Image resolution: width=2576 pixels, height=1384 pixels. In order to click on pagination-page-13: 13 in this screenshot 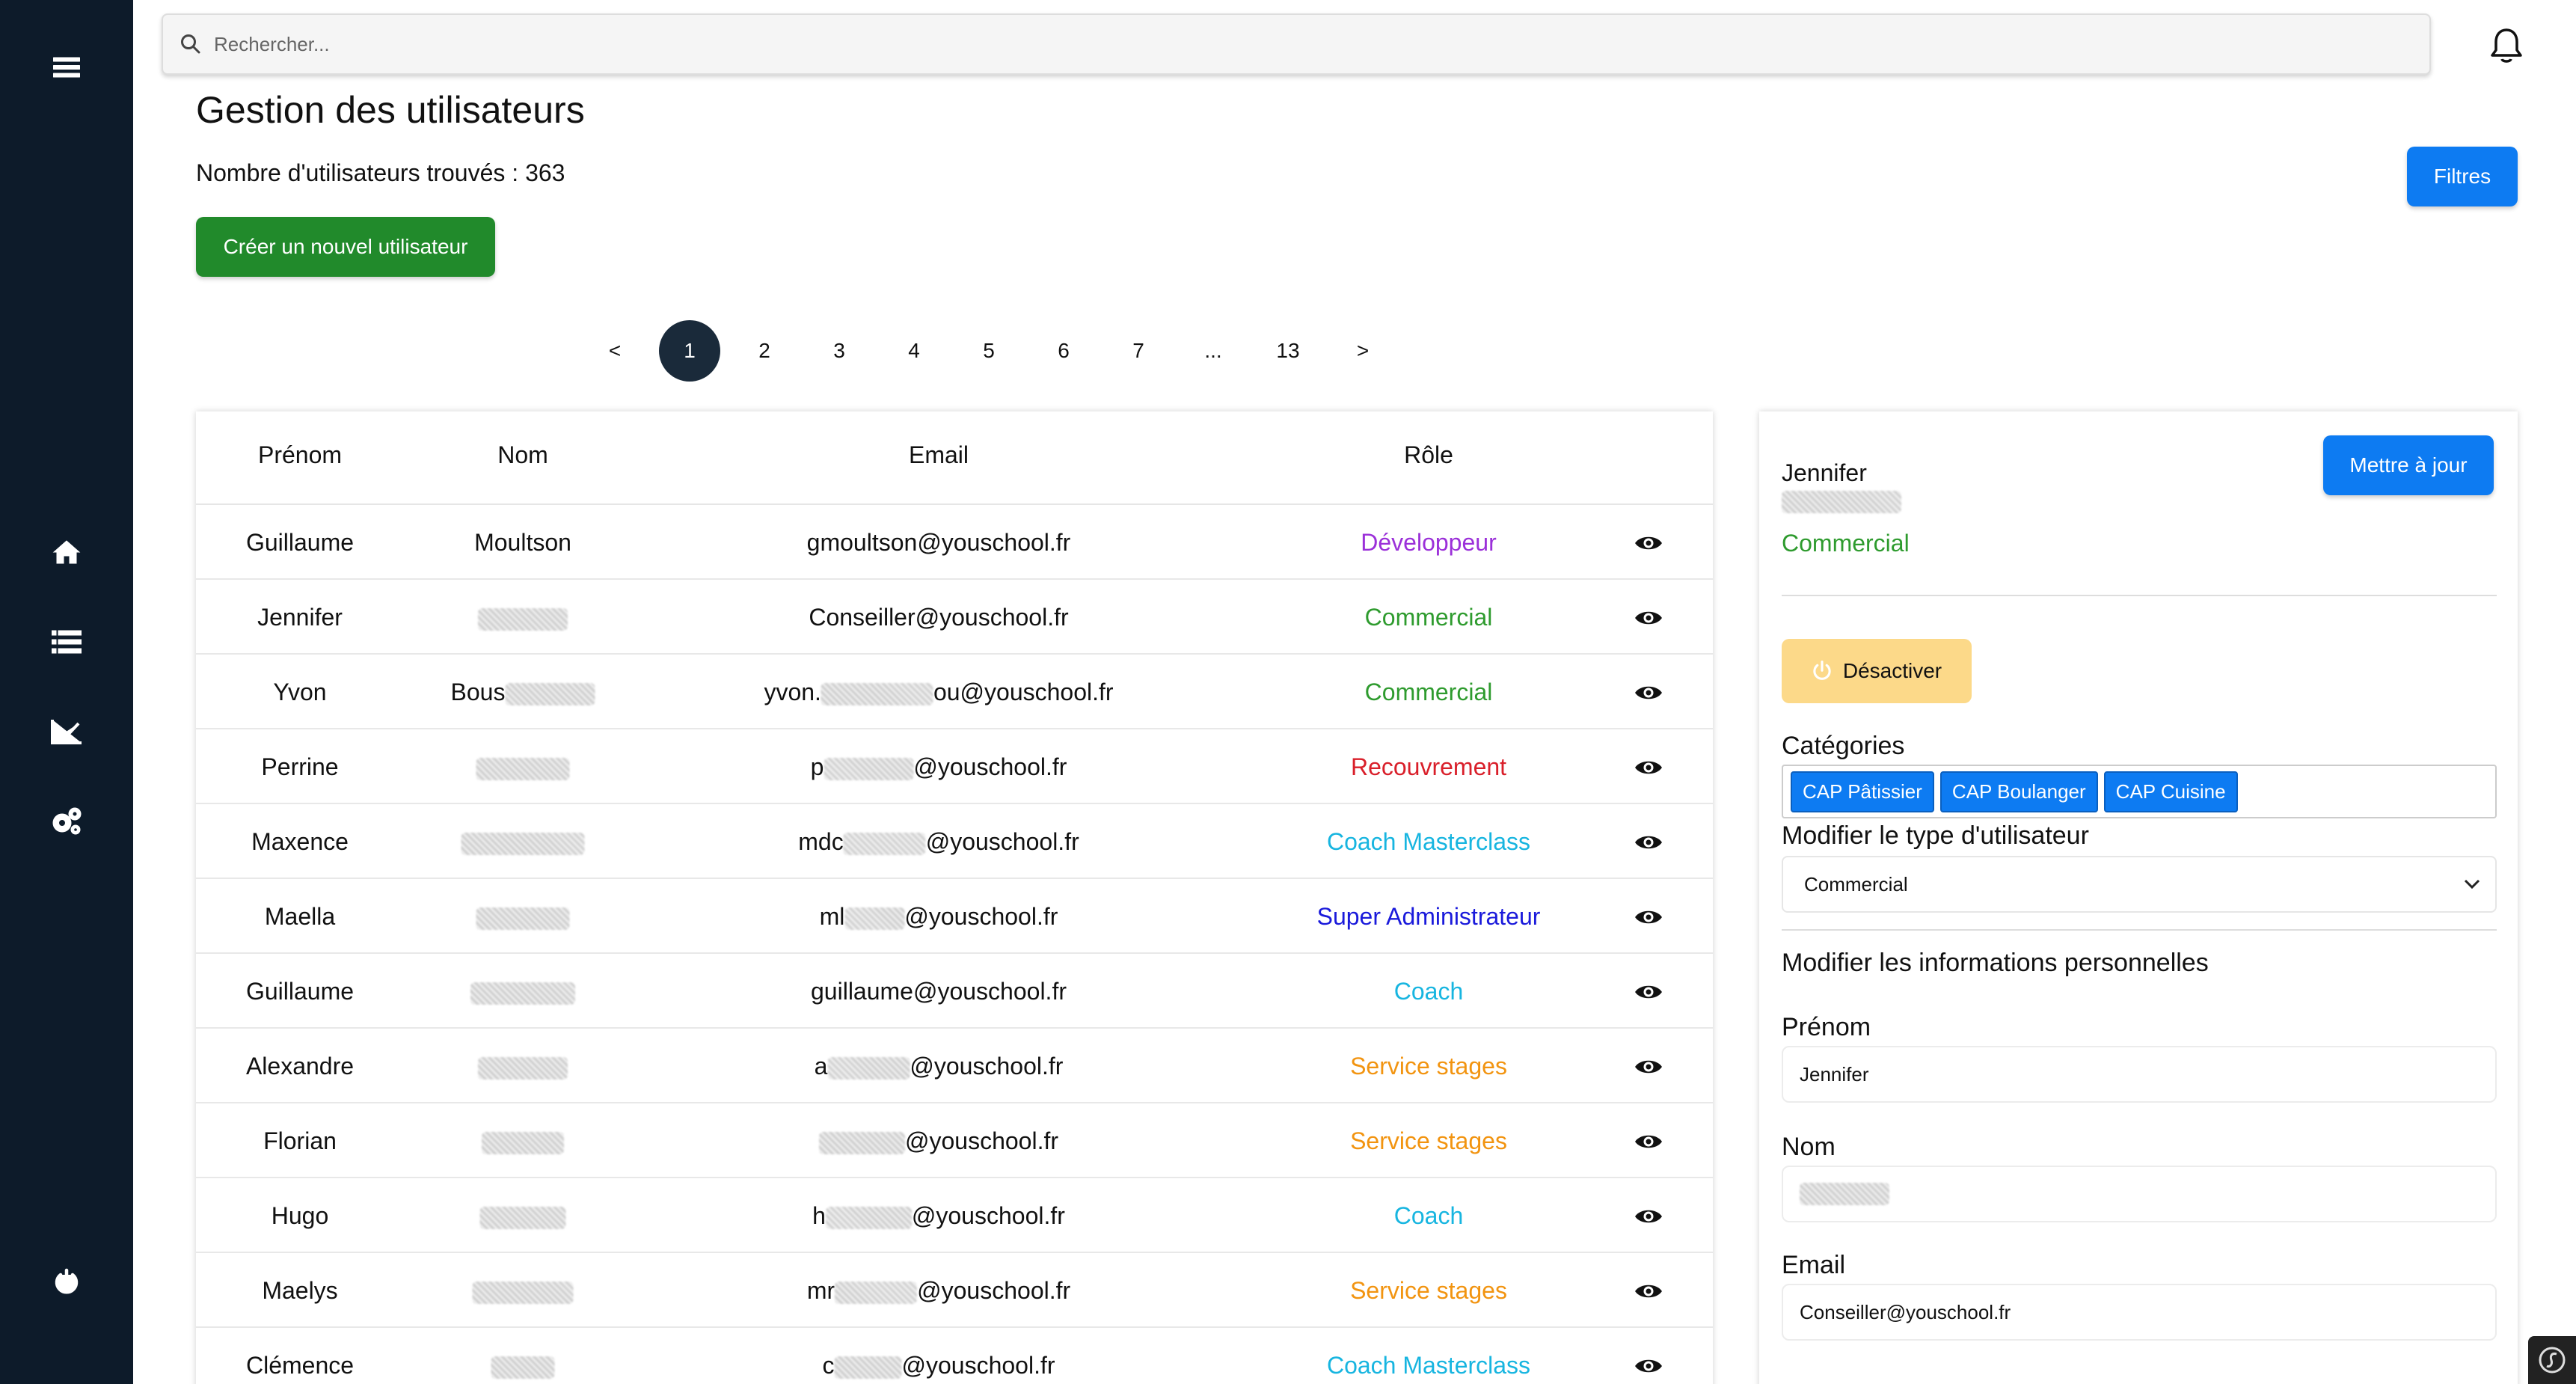, I will do `click(1288, 351)`.